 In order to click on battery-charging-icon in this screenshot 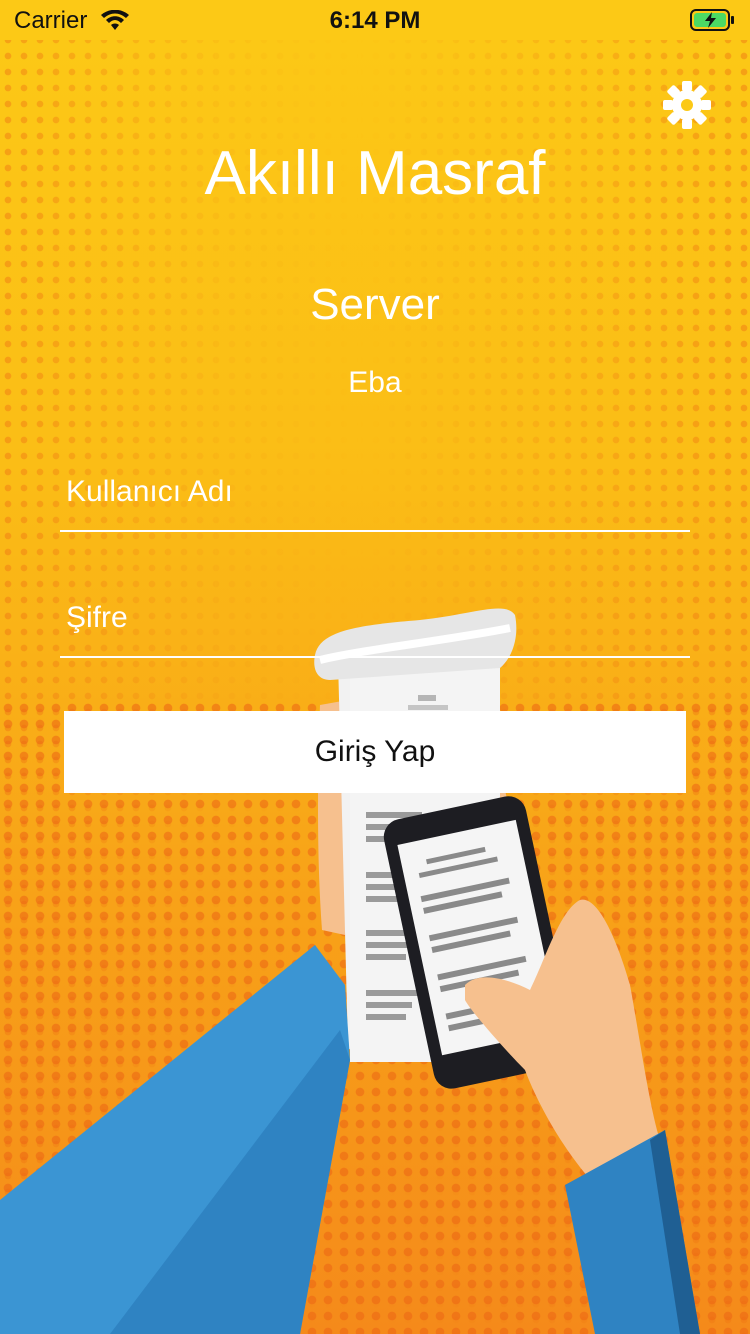, I will do `click(712, 20)`.